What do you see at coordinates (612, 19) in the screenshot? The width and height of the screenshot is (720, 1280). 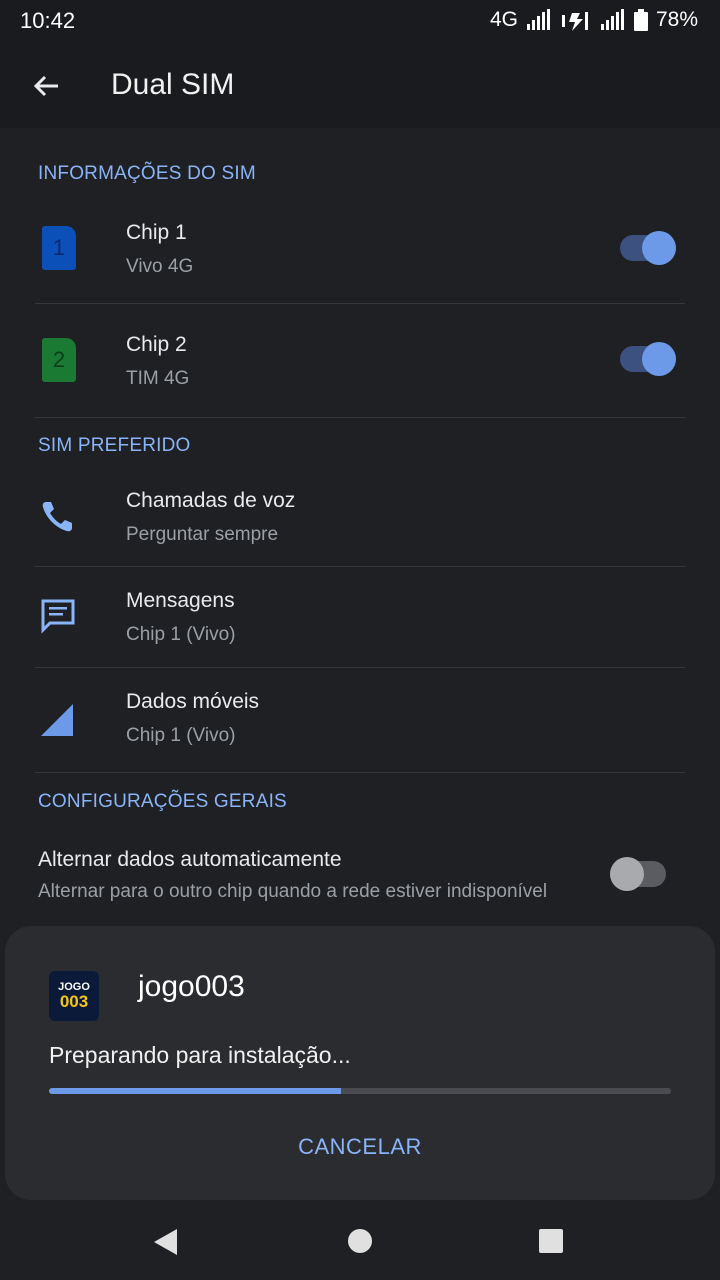 I see `signal-strength-2-icon` at bounding box center [612, 19].